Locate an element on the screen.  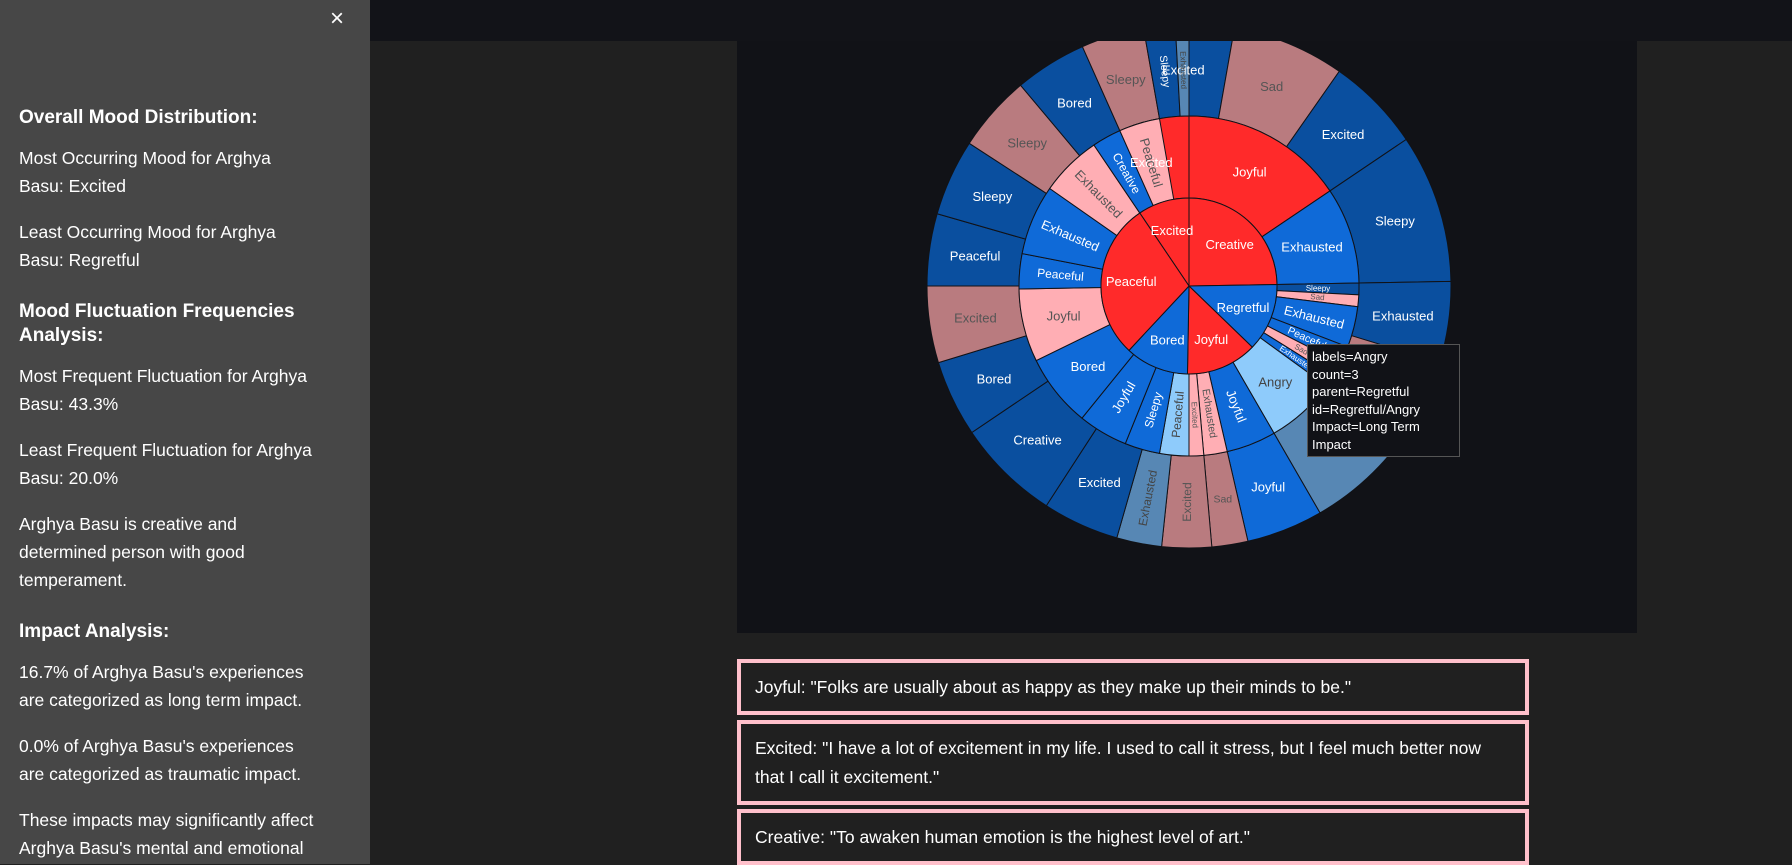
fluctuation-heading: Mood Fluctuation Frequencies Analysis: is located at coordinates (157, 323).